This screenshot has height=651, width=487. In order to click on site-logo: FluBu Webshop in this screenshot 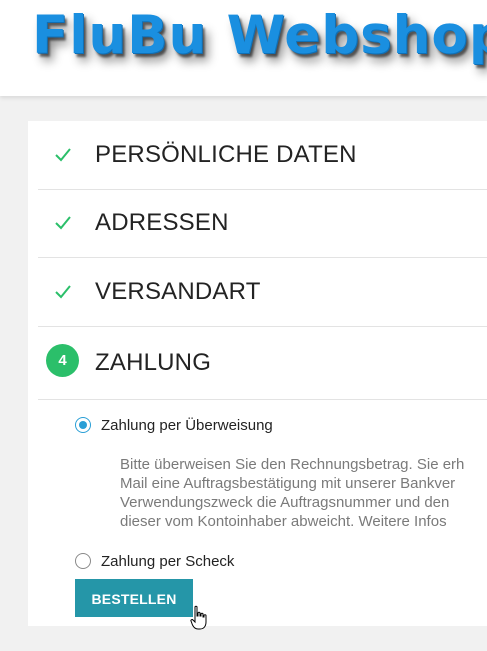, I will do `click(259, 35)`.